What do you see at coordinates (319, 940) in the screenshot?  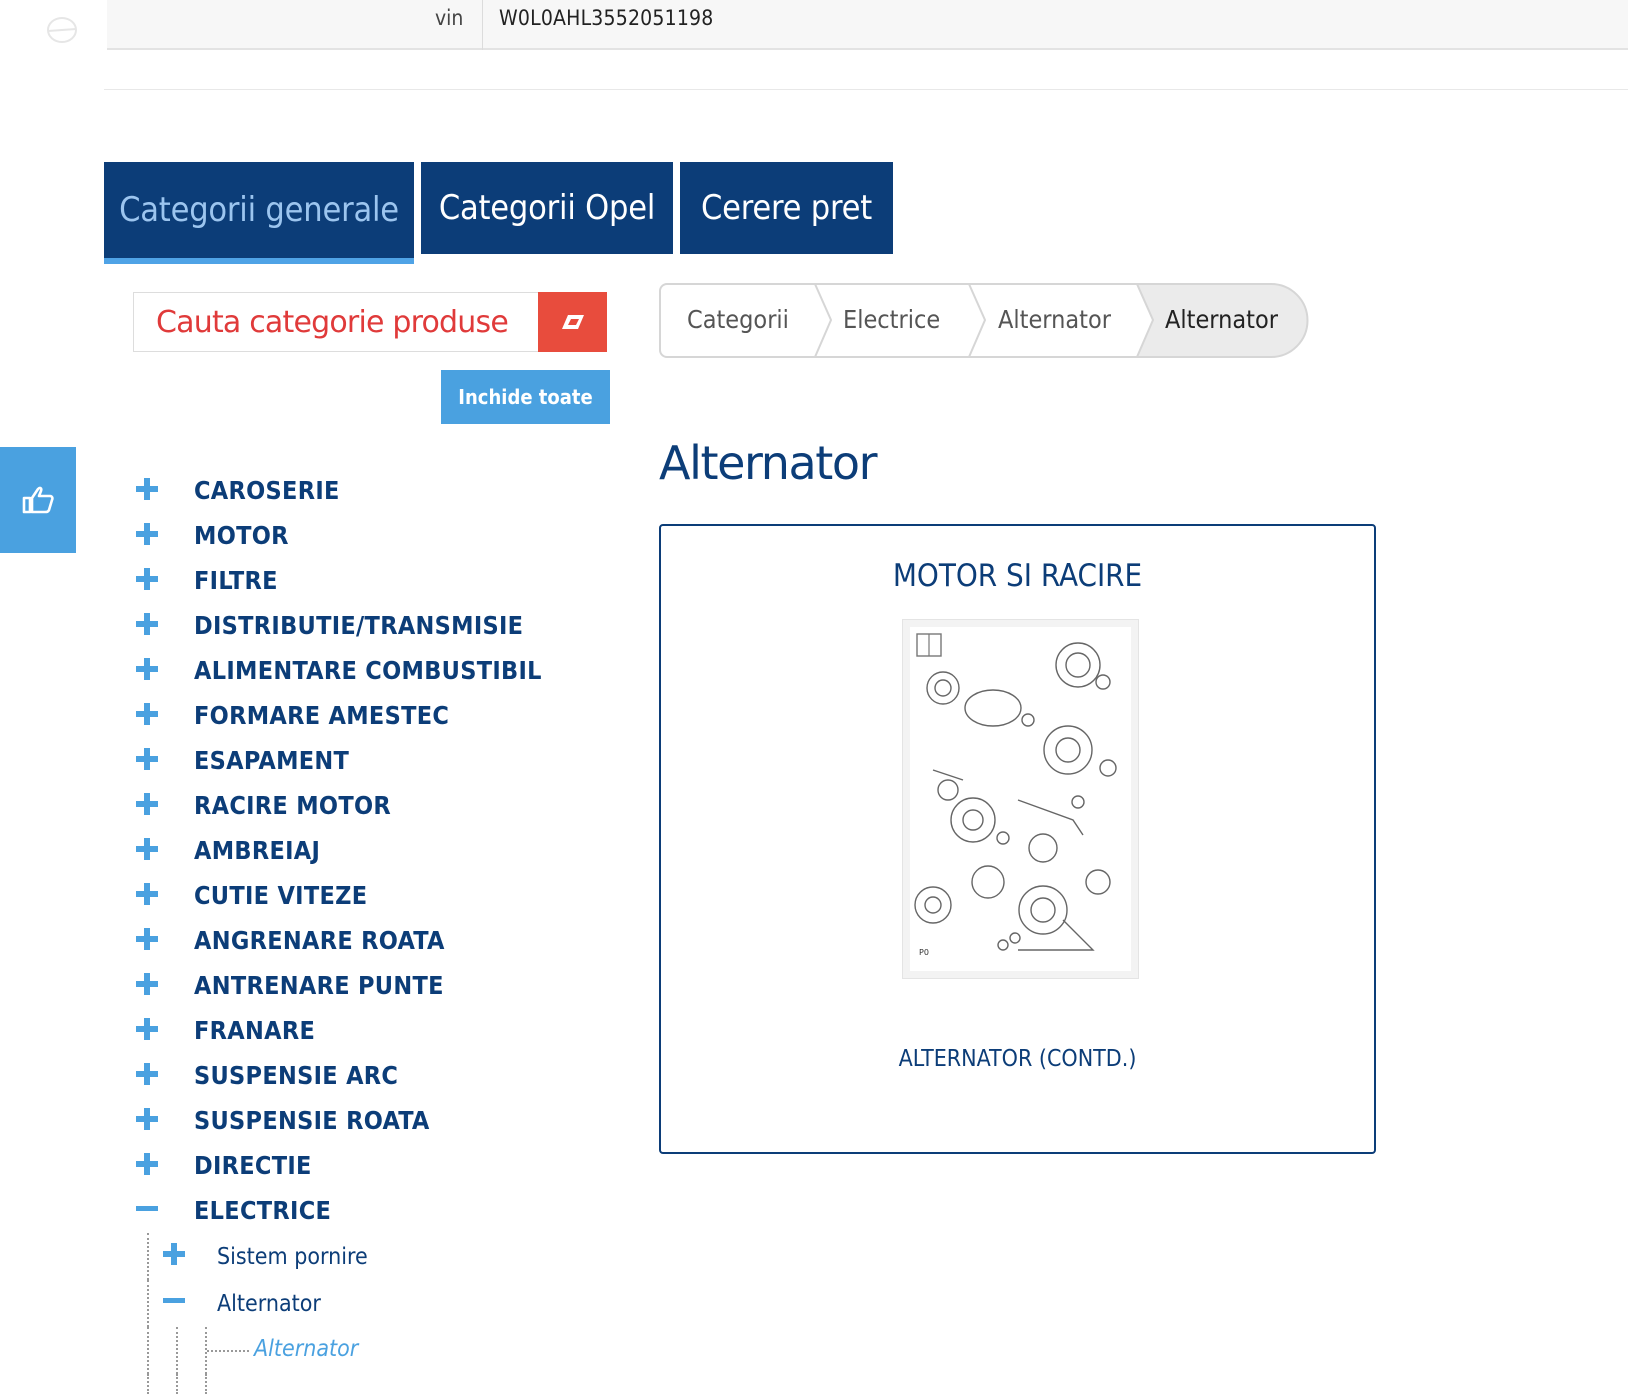 I see `category-label: ANGRENARE ROATA` at bounding box center [319, 940].